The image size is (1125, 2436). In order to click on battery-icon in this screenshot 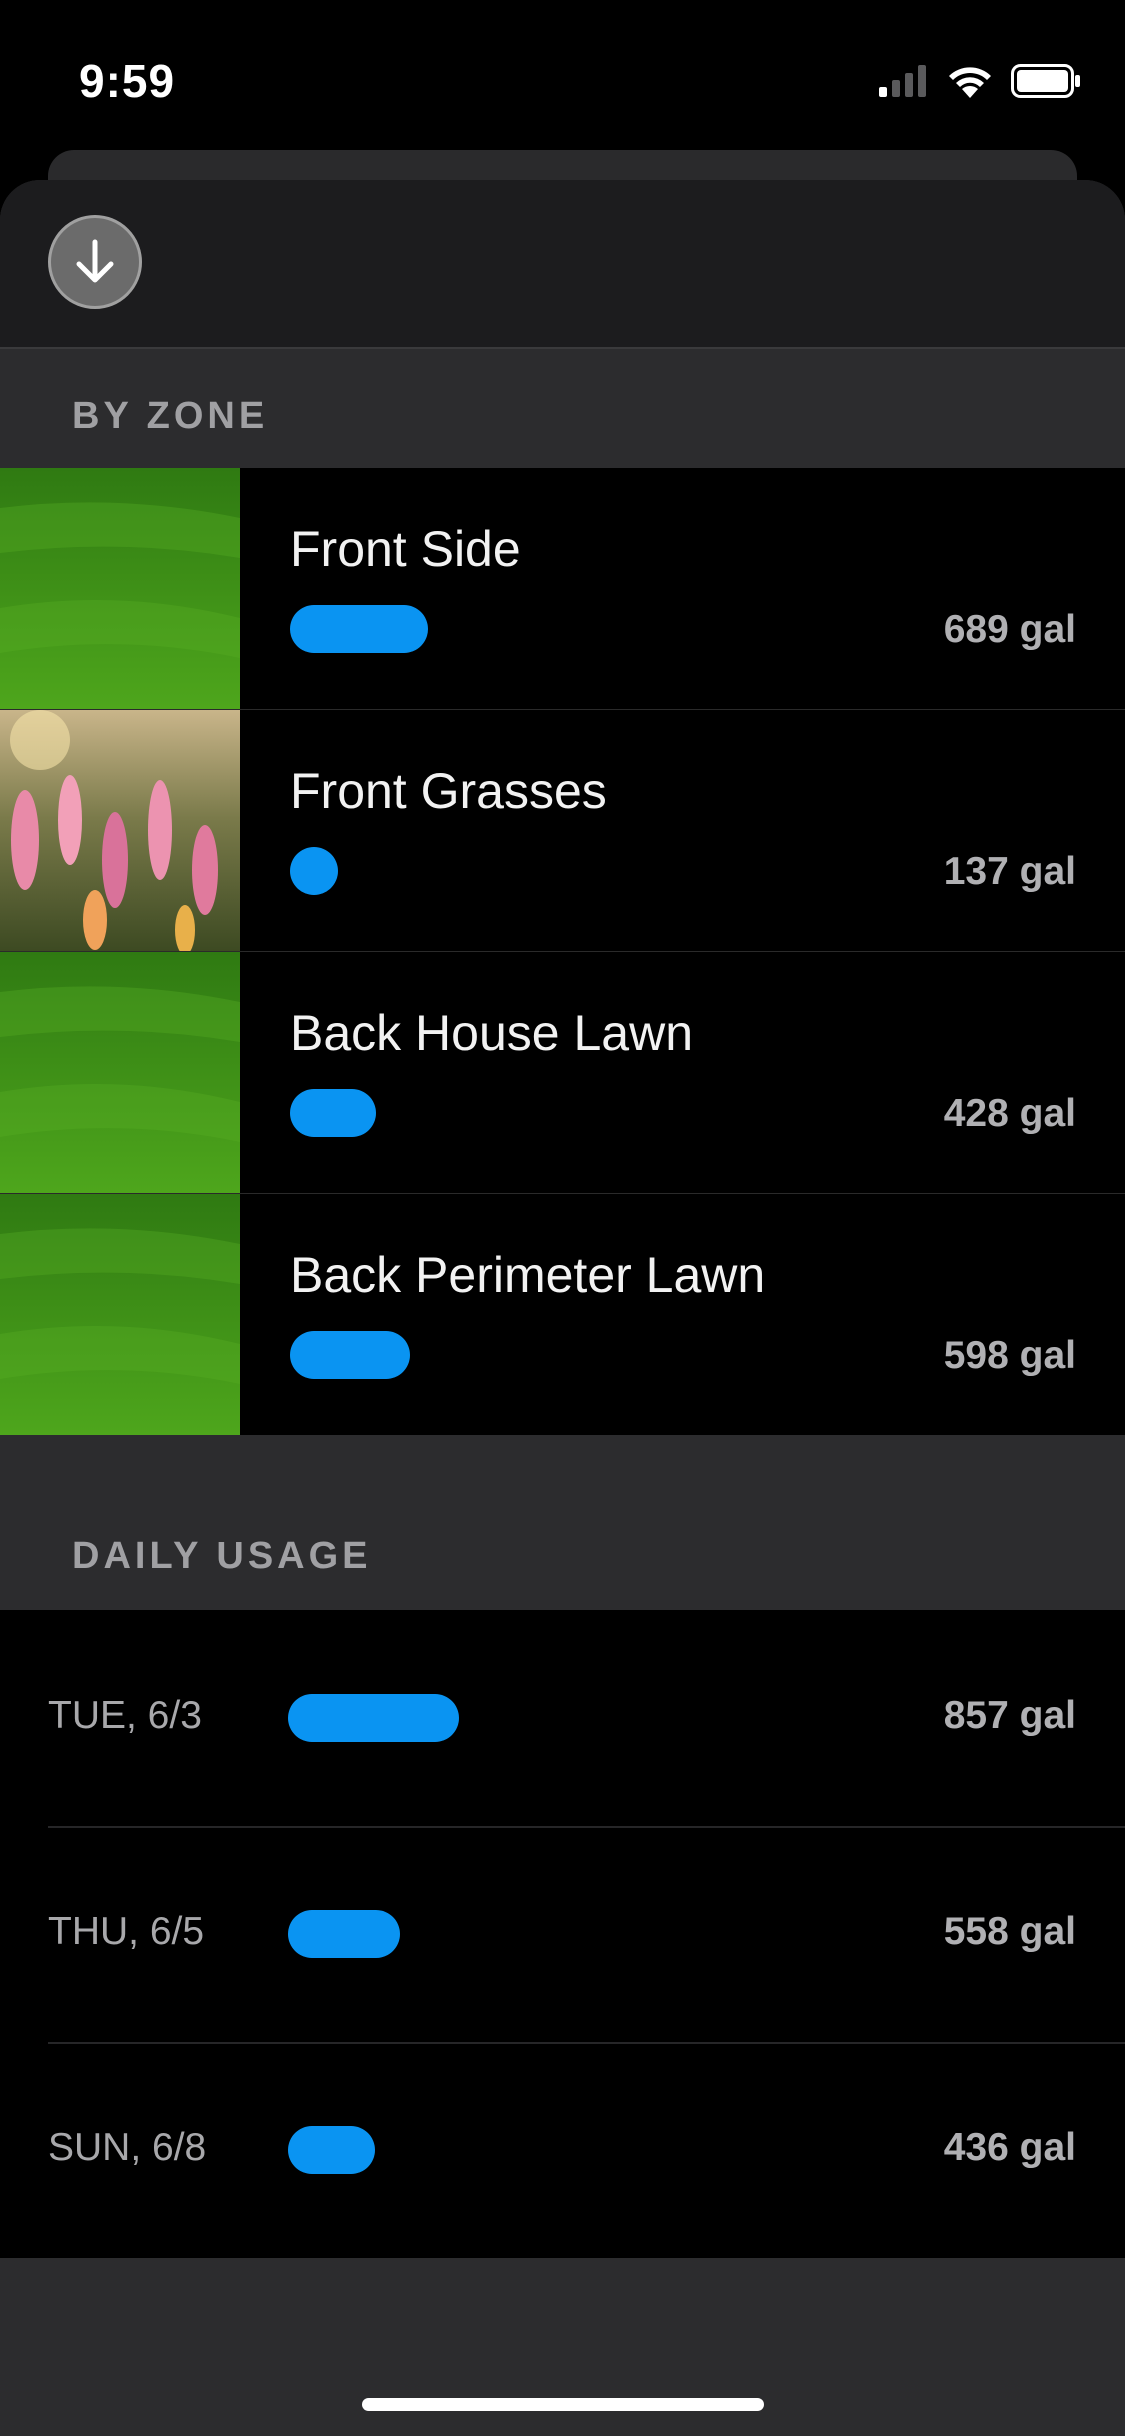, I will do `click(1045, 81)`.